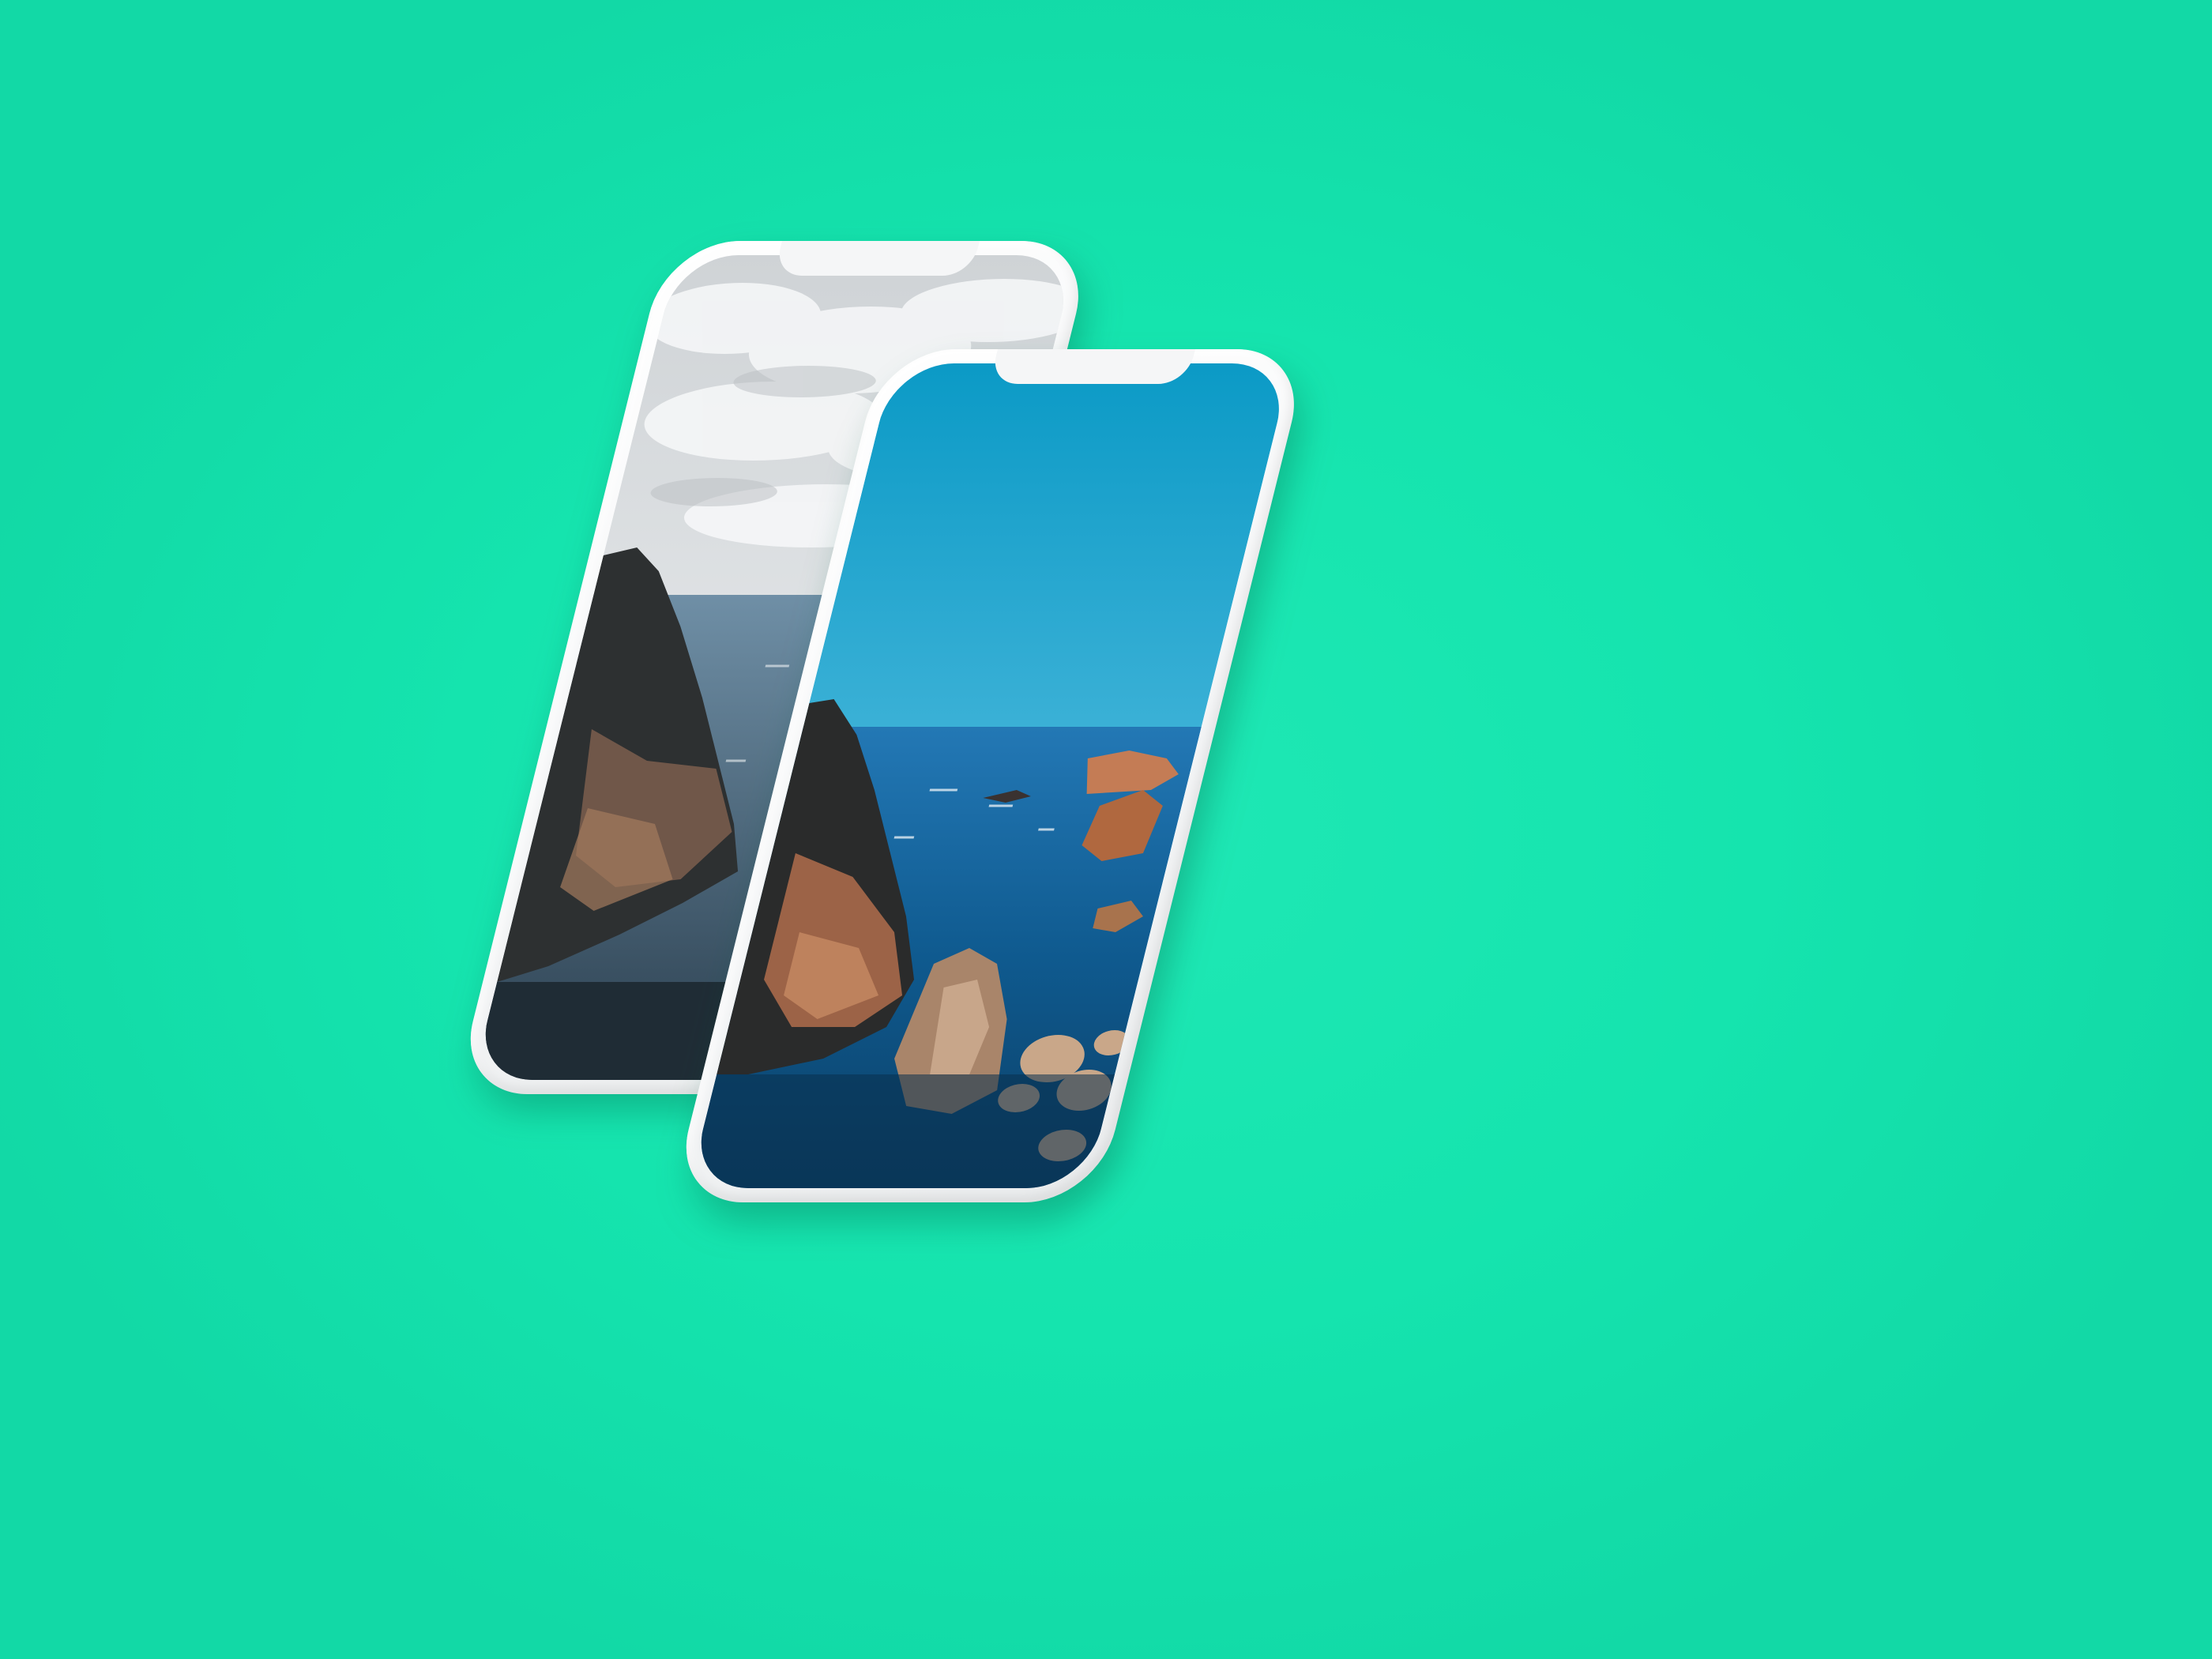  Describe the element at coordinates (1092, 367) in the screenshot. I see `front-phone-notch` at that location.